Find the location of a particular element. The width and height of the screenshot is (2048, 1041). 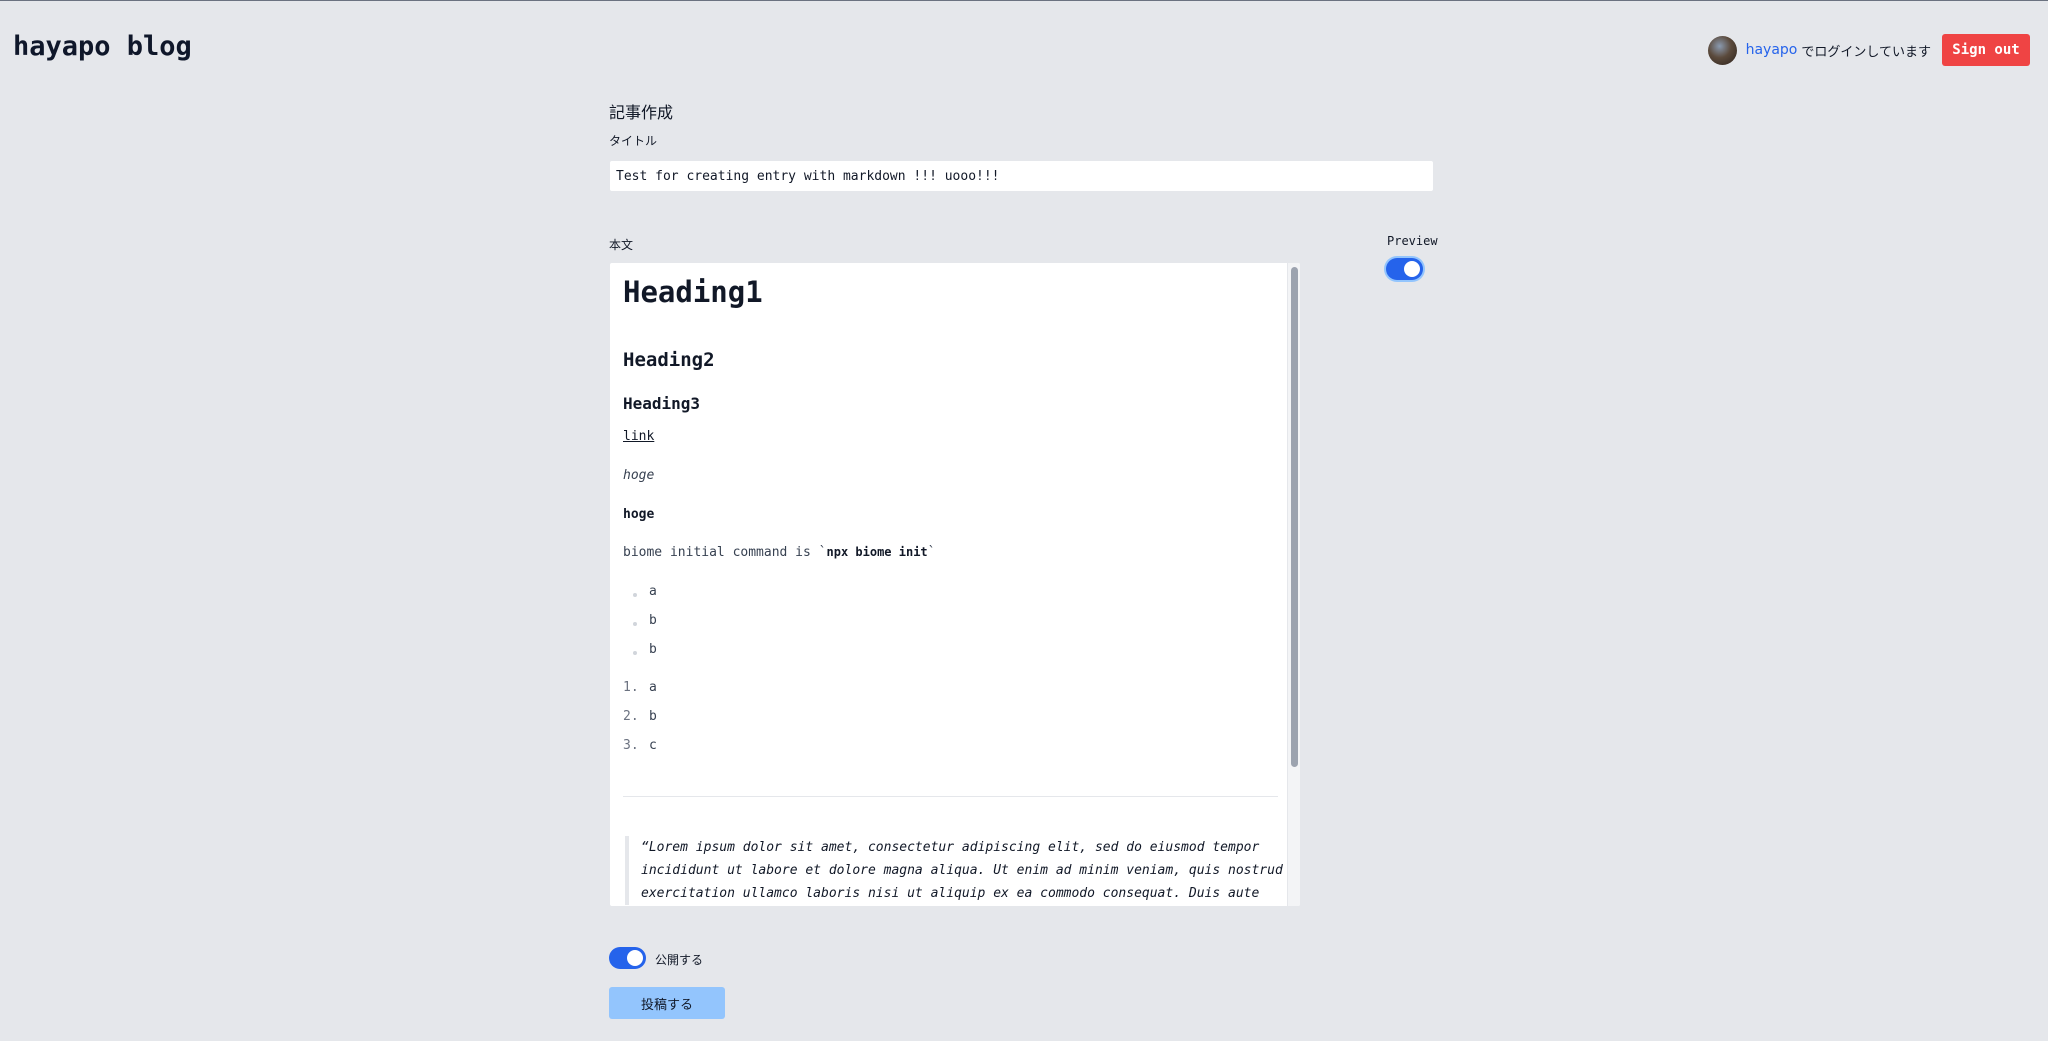

sign-out-button: Sign out is located at coordinates (1986, 50).